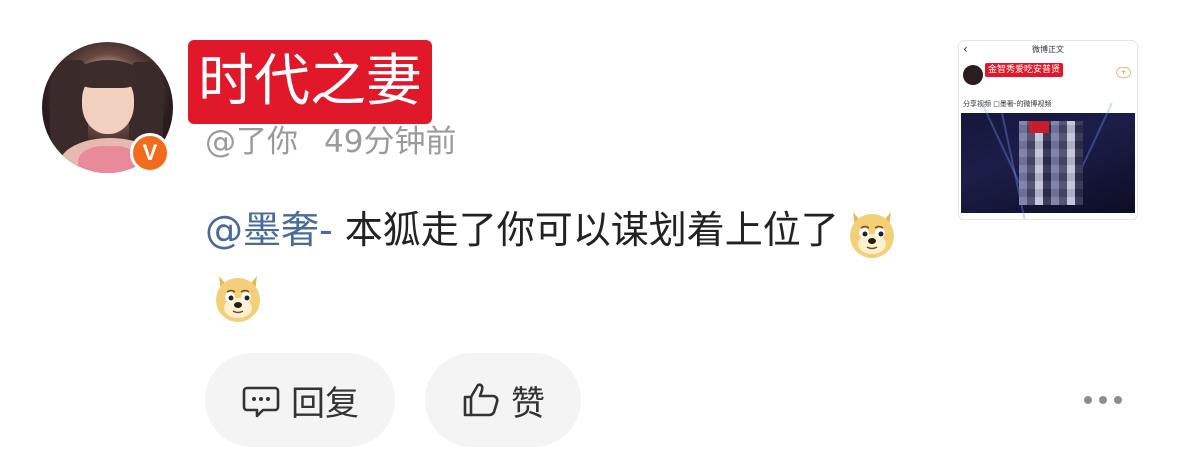 The image size is (1179, 460). What do you see at coordinates (503, 400) in the screenshot?
I see `like-button: 赞` at bounding box center [503, 400].